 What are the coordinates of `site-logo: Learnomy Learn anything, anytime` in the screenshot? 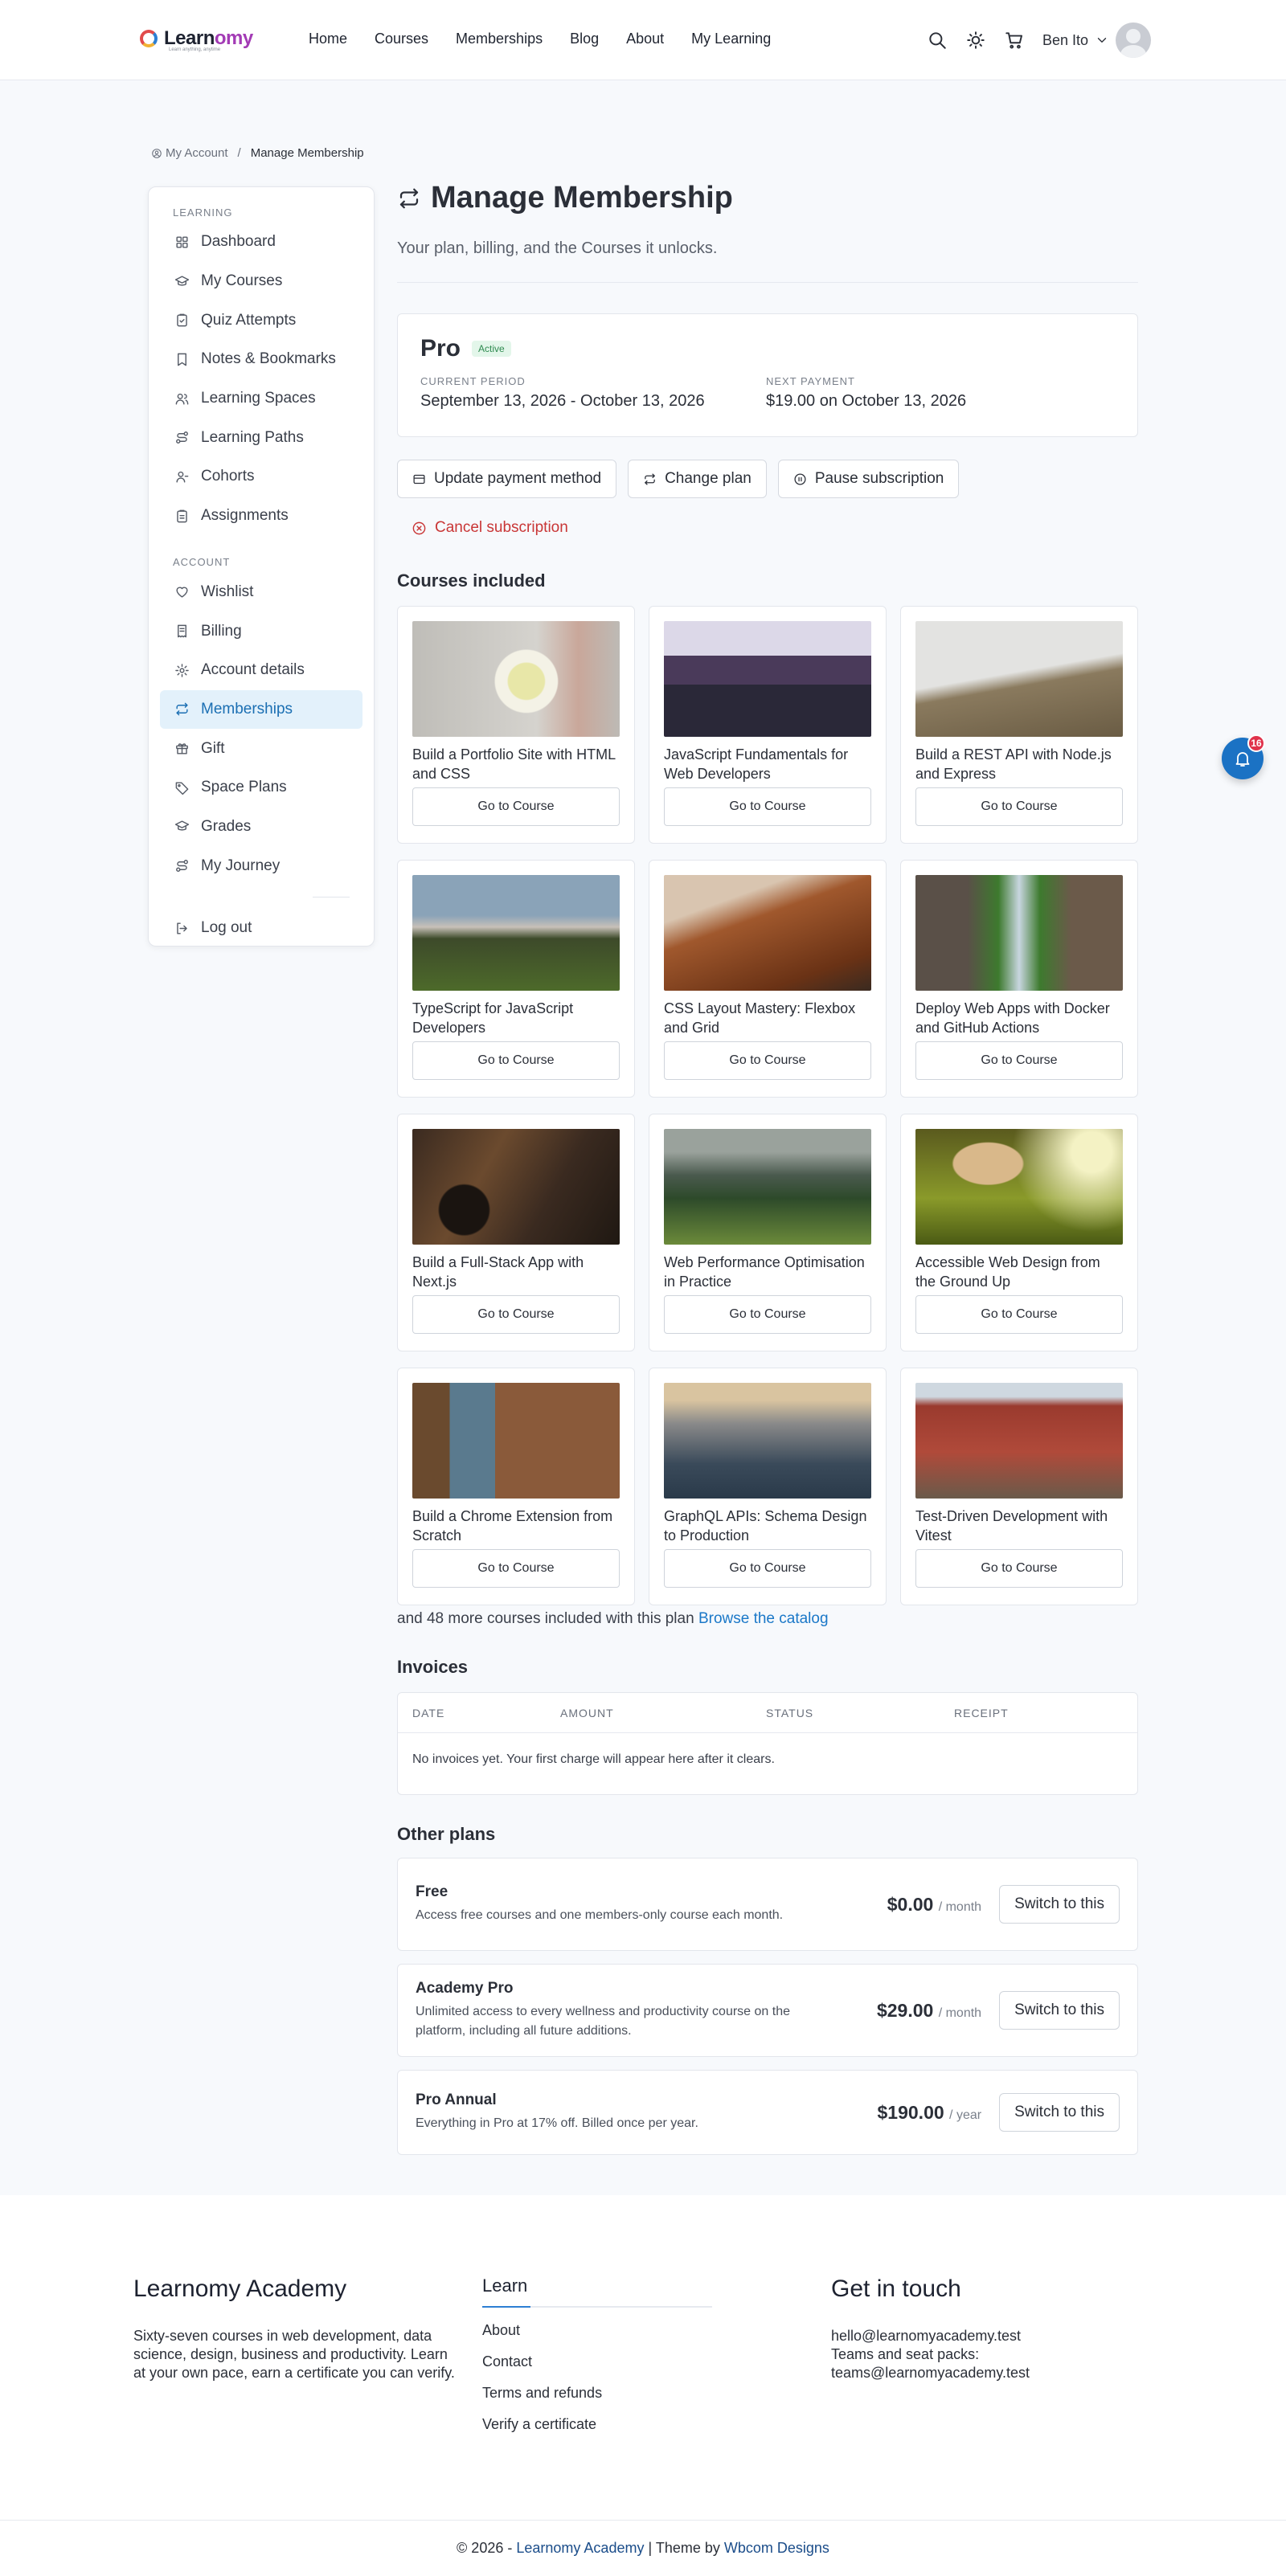 It's located at (196, 39).